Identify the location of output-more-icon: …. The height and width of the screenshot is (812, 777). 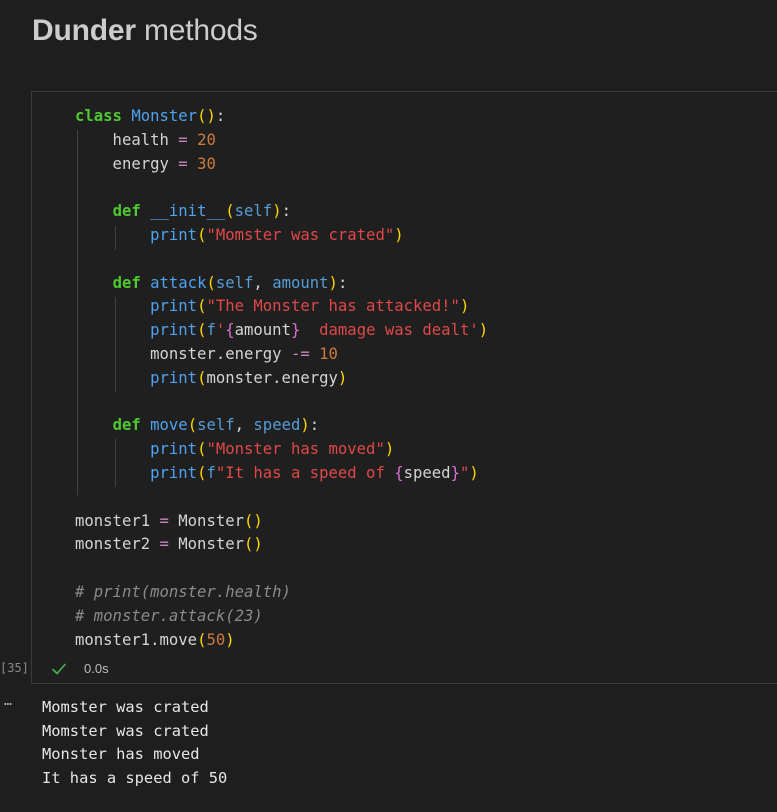
(8, 701).